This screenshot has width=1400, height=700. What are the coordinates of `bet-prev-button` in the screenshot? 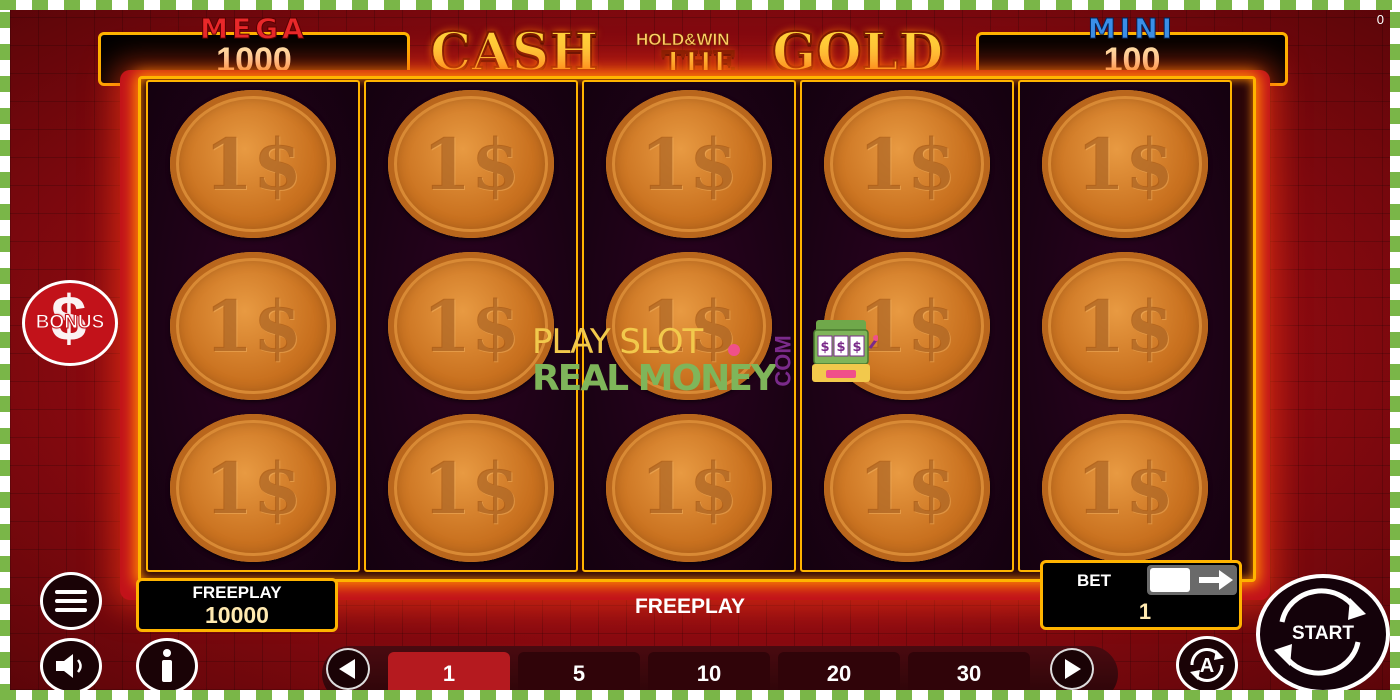 It's located at (348, 669).